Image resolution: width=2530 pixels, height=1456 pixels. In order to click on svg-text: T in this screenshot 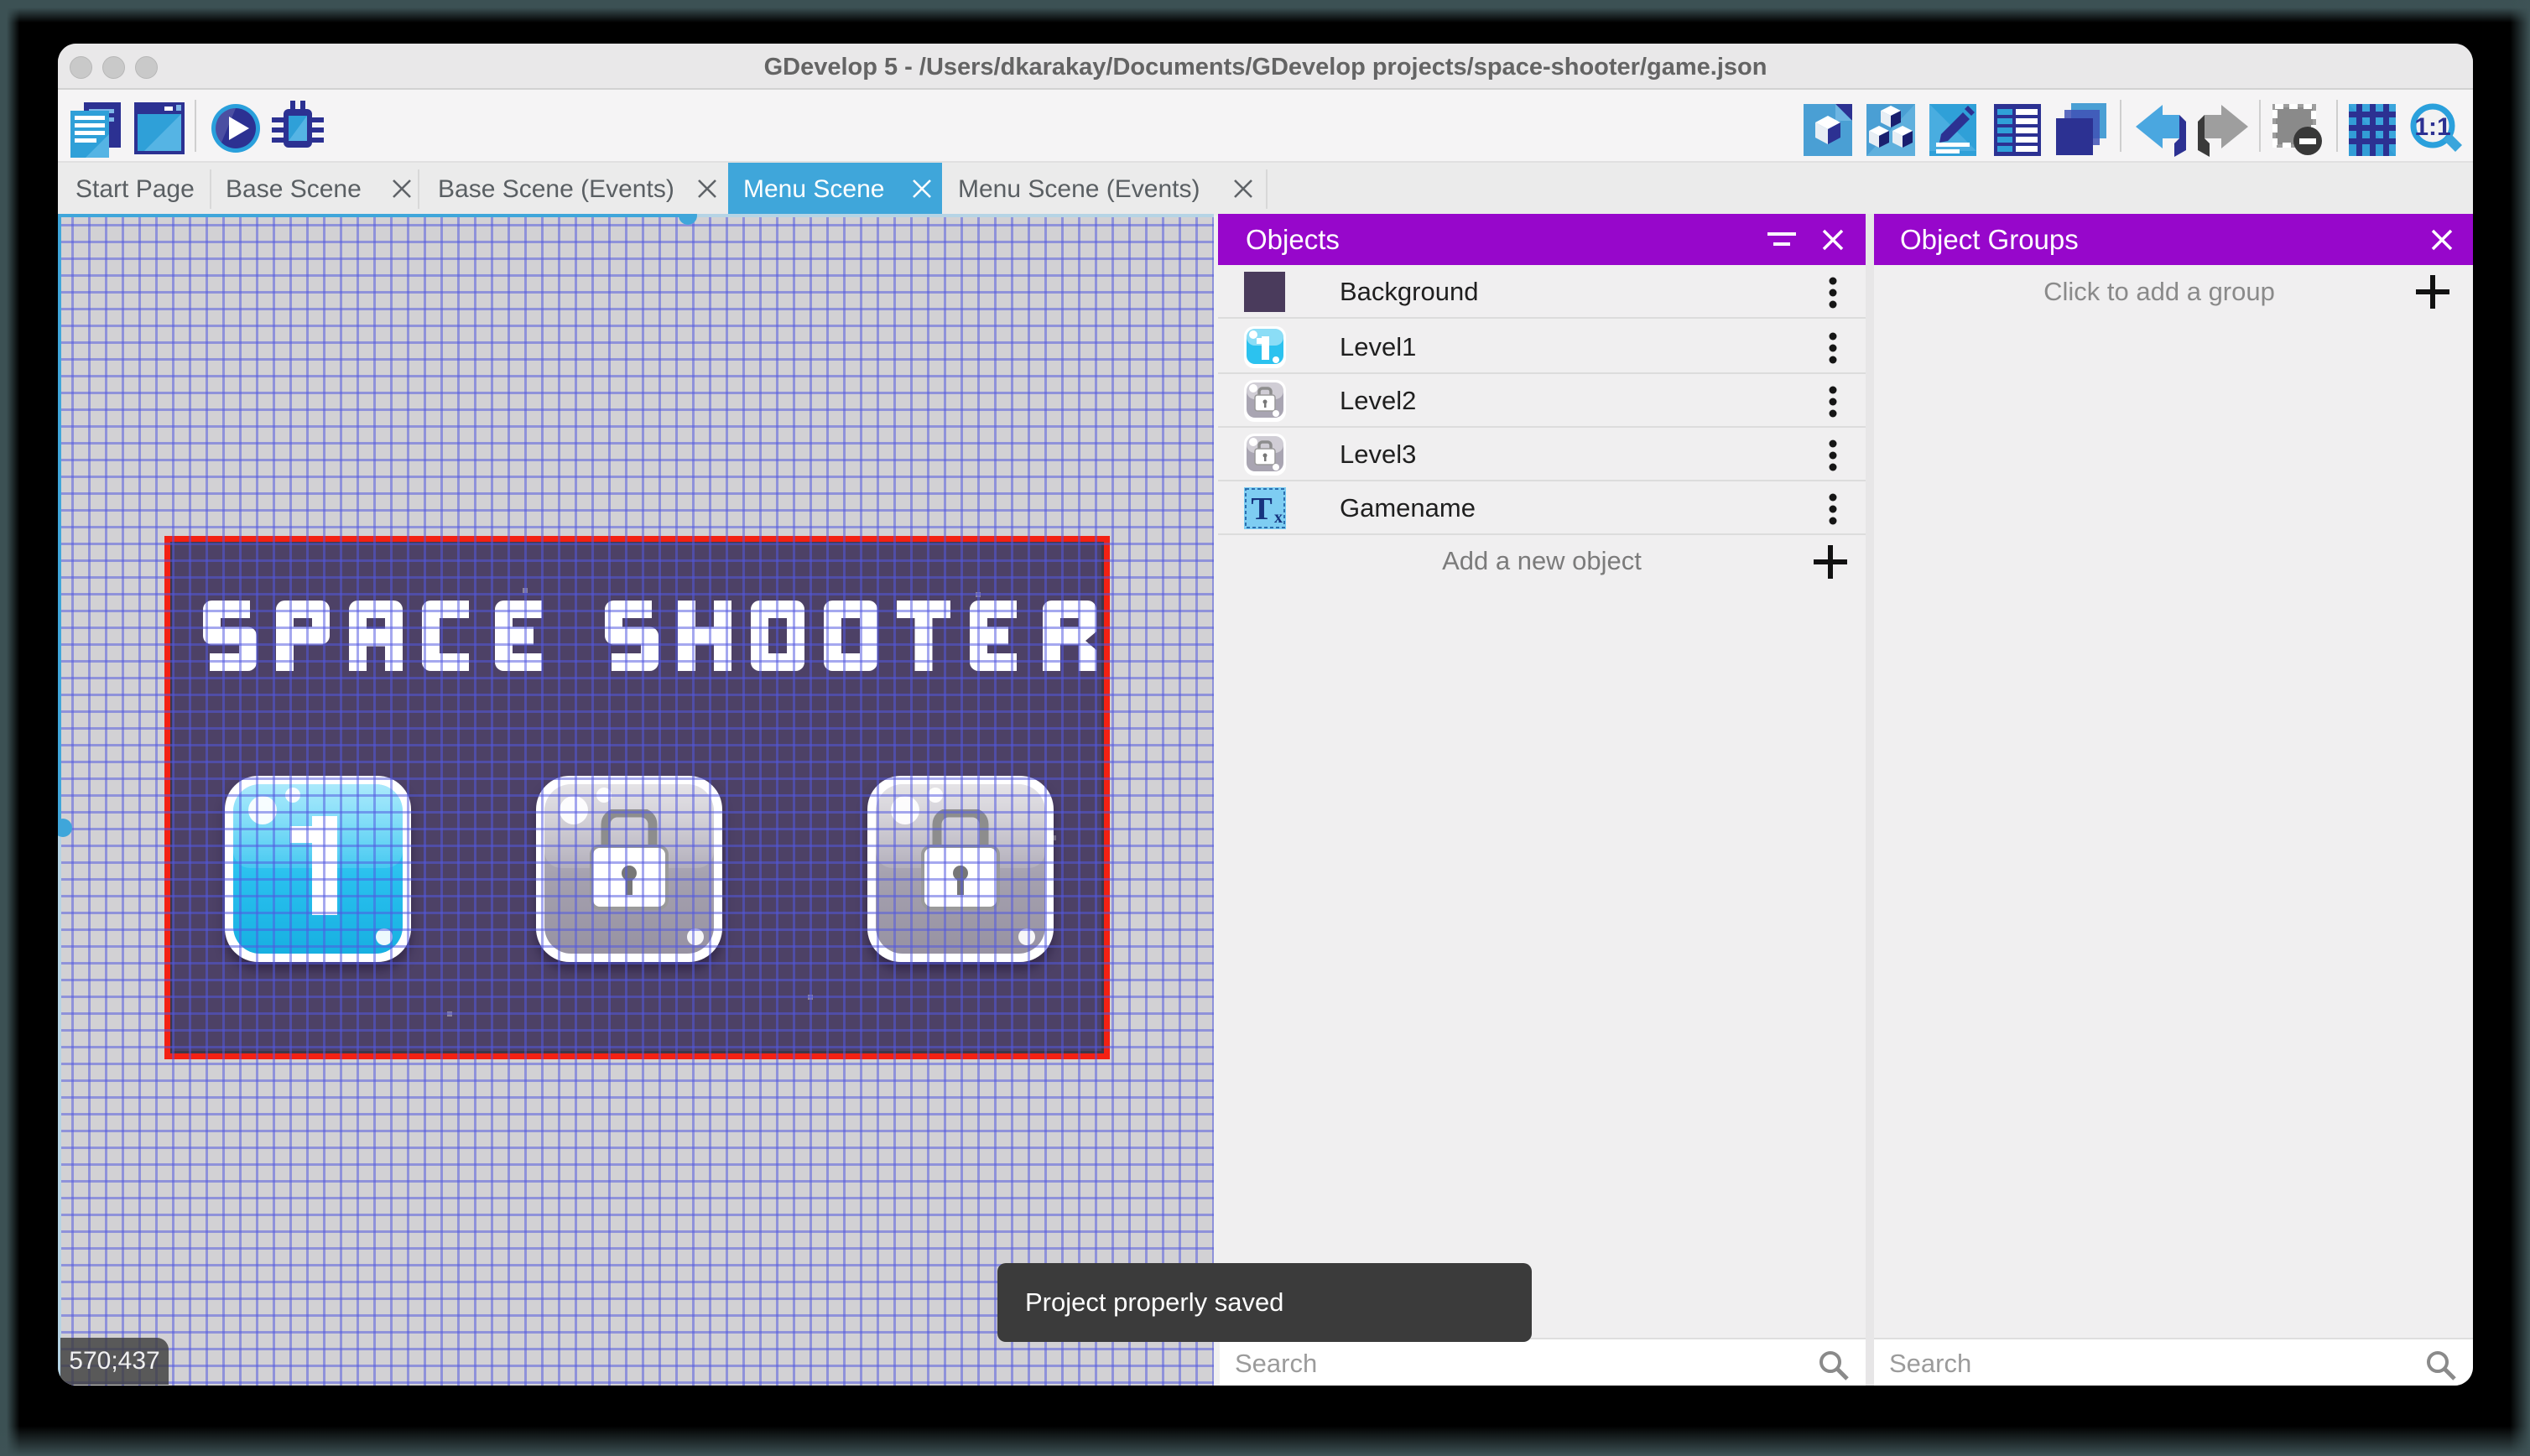, I will do `click(1261, 509)`.